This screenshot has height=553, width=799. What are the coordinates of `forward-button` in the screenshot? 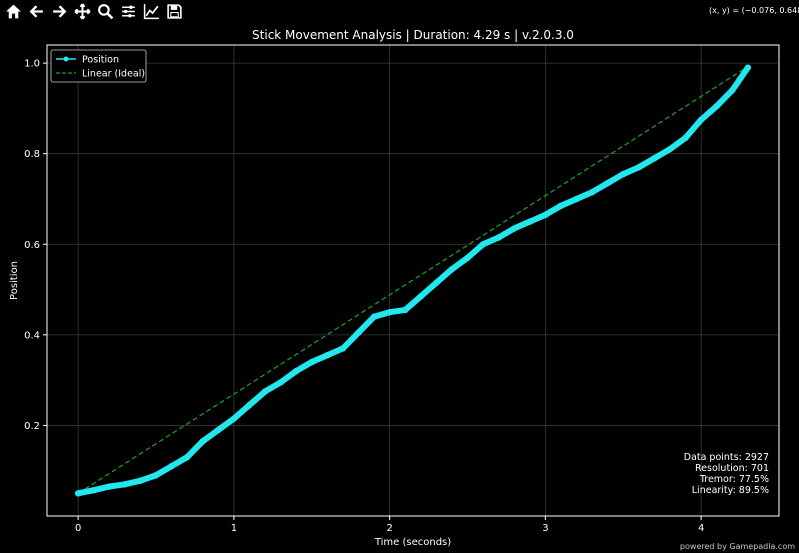 It's located at (59, 11).